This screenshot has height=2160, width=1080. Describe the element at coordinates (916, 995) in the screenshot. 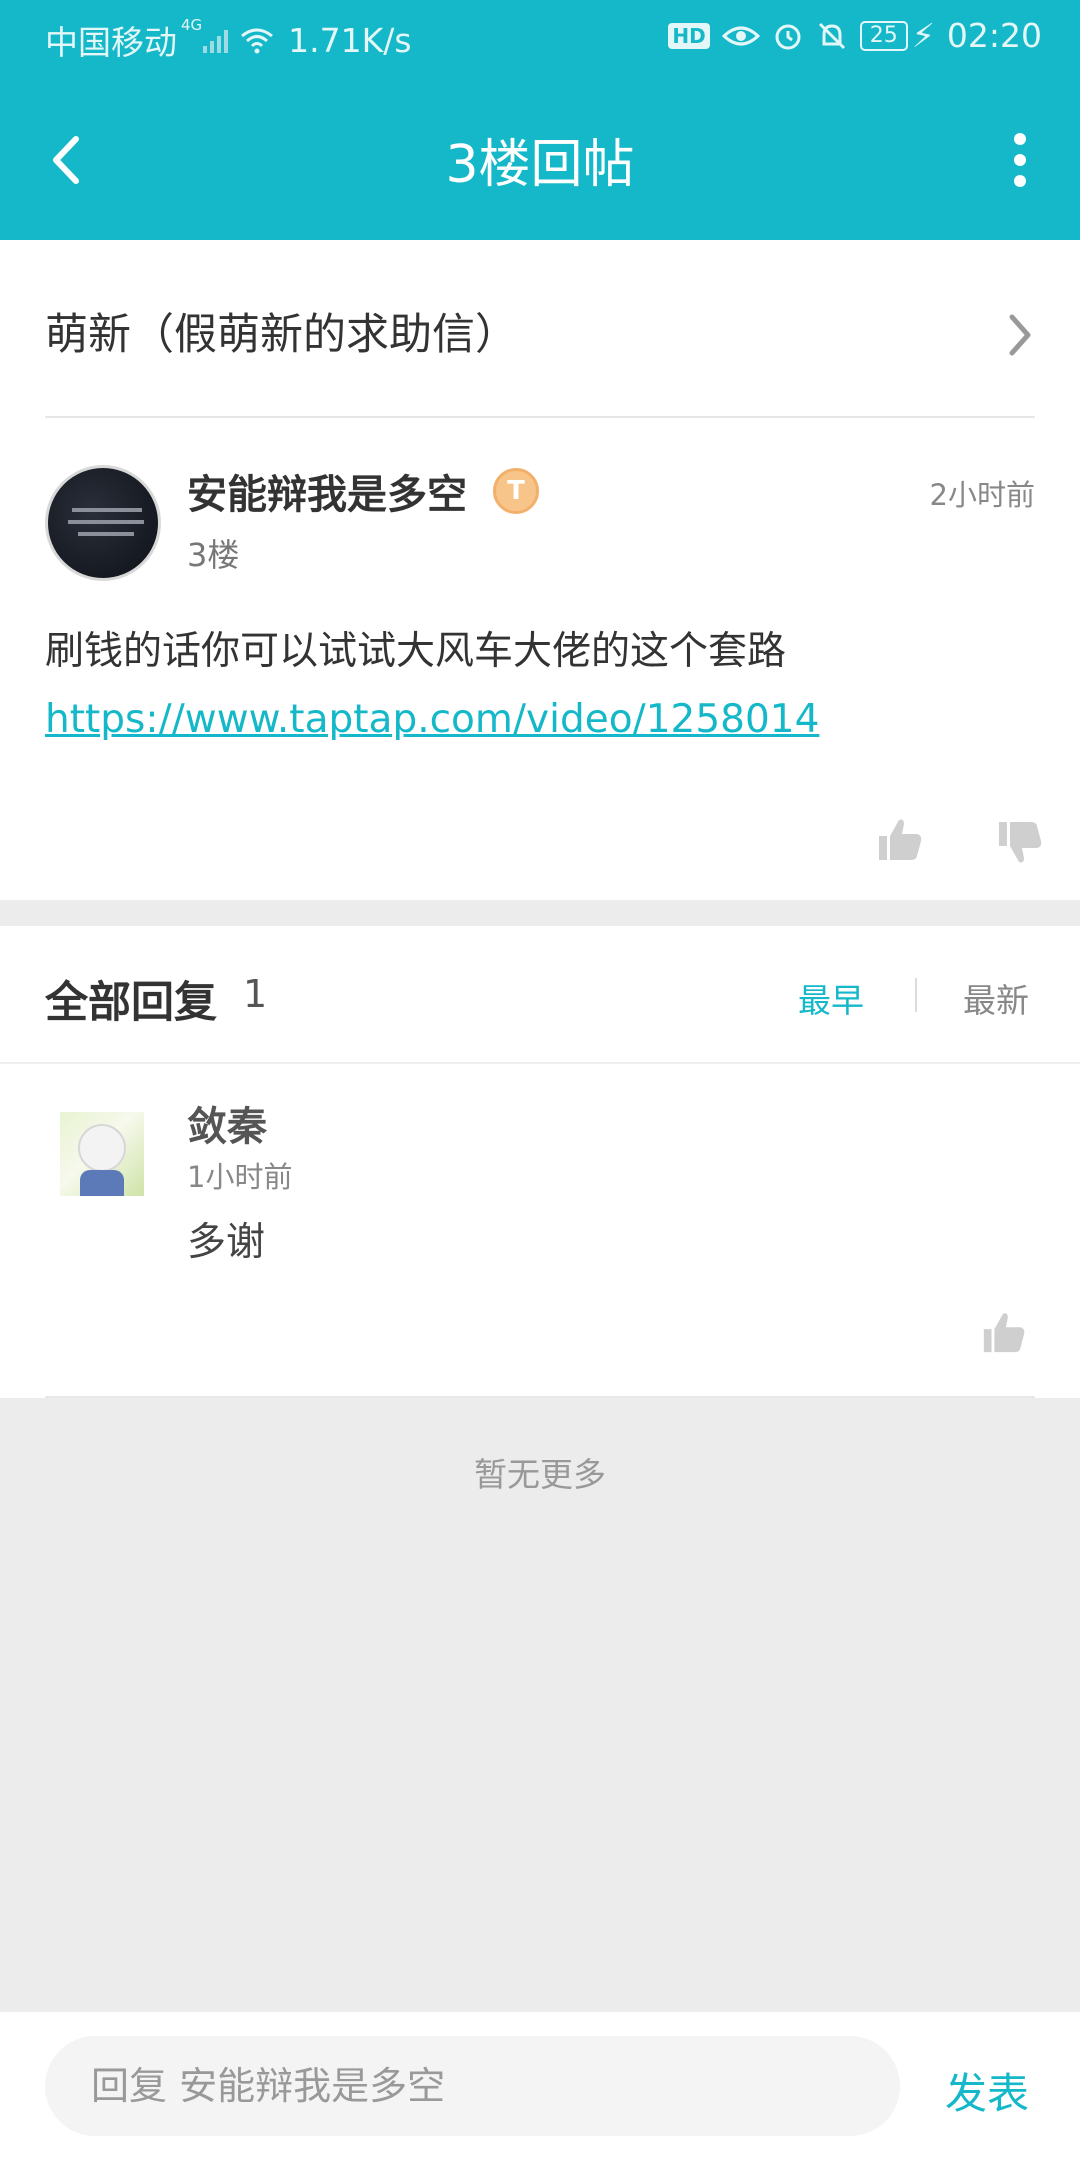

I see `sort-separator` at that location.